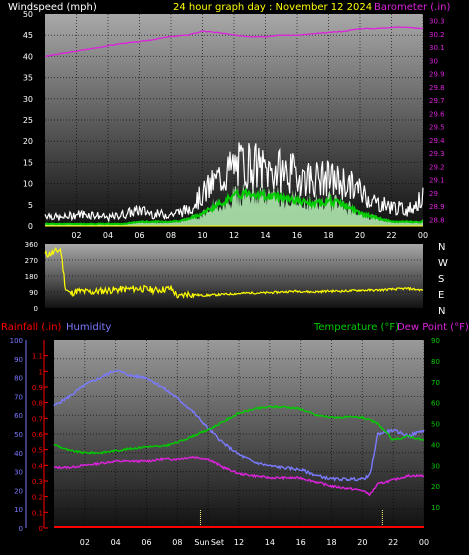  What do you see at coordinates (28, 14) in the screenshot?
I see `wind-tick-label: 50` at bounding box center [28, 14].